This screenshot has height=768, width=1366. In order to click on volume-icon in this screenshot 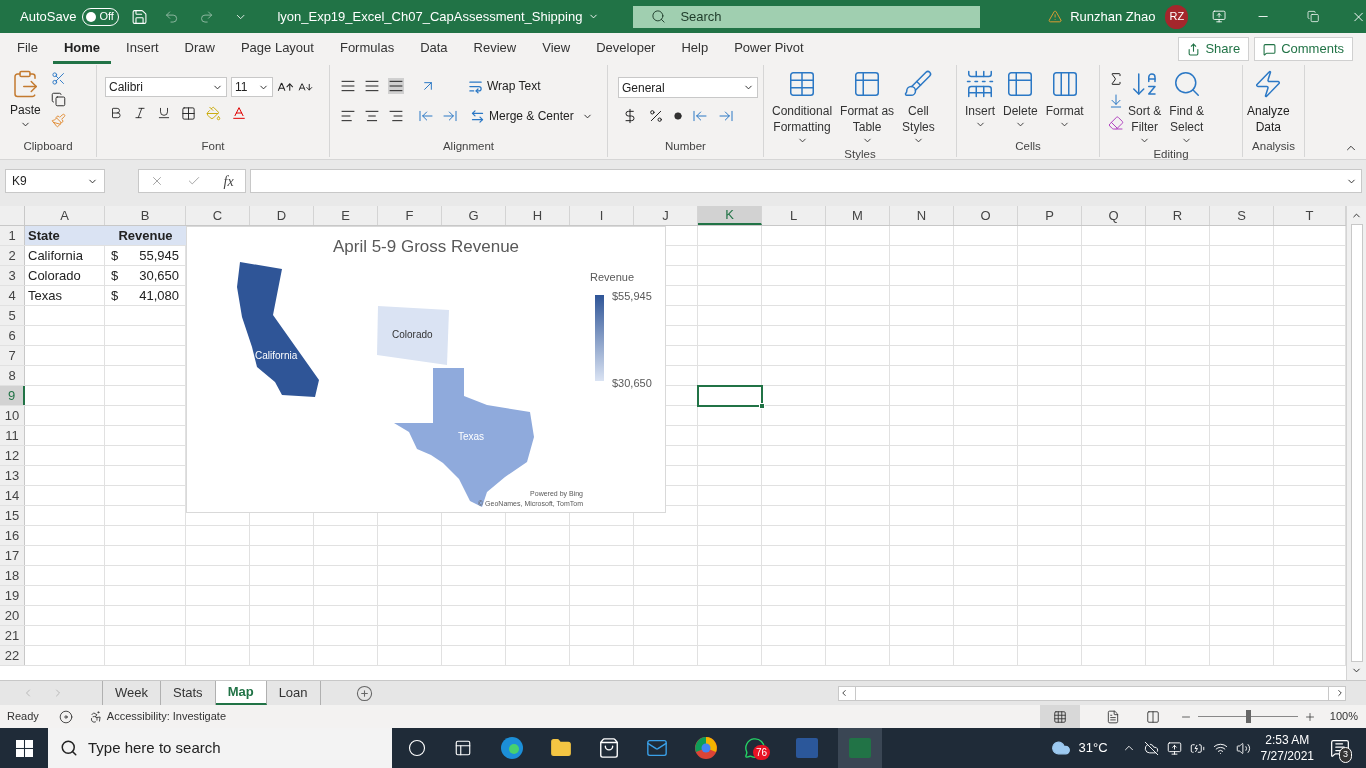, I will do `click(1243, 748)`.